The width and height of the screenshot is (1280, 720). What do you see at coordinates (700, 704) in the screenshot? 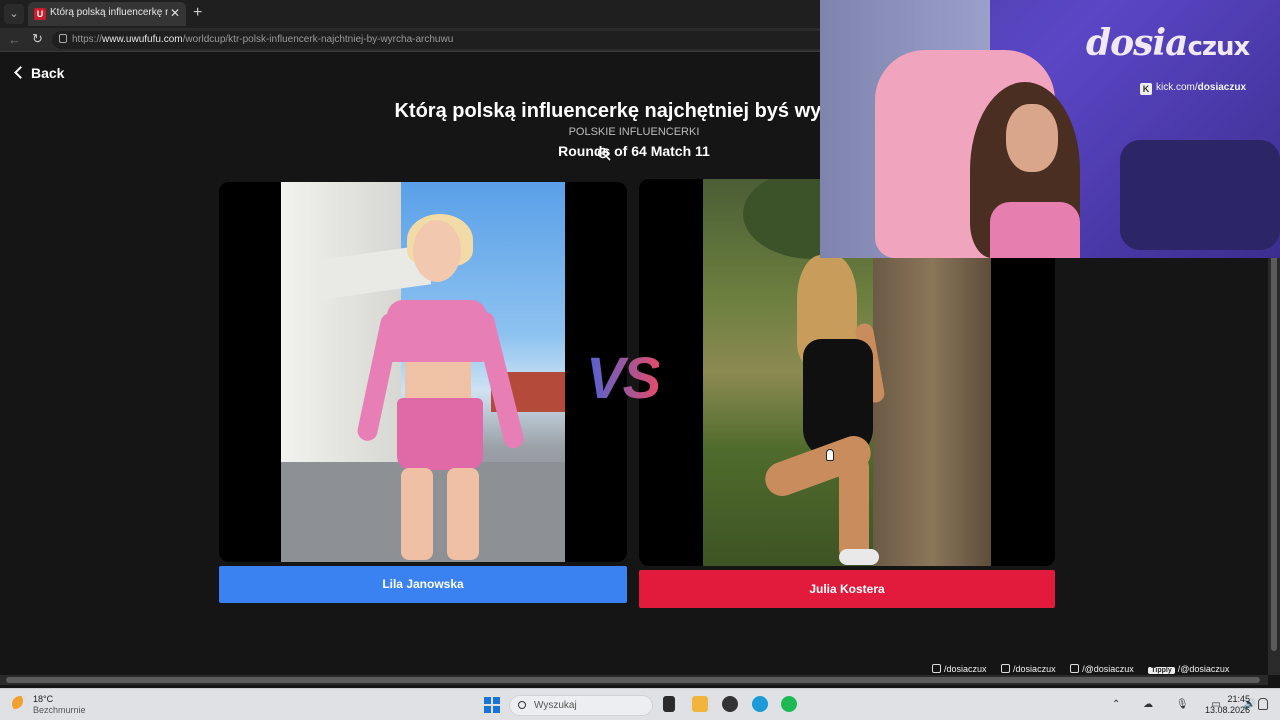
I see `file-explorer-icon` at bounding box center [700, 704].